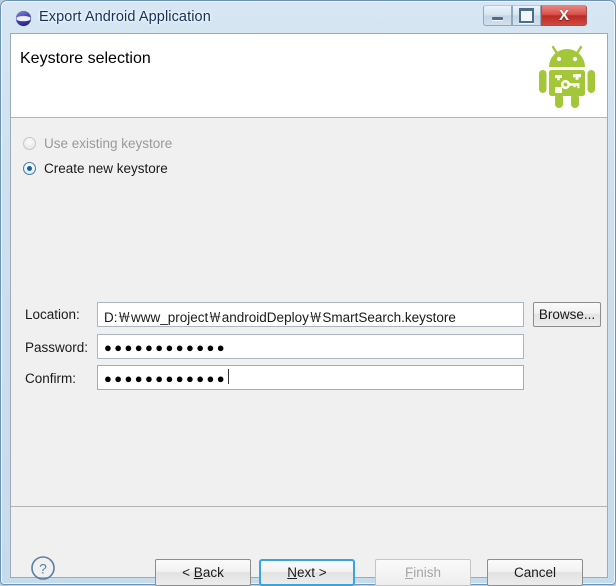  Describe the element at coordinates (106, 168) in the screenshot. I see `radio-label: Create new keystore` at that location.